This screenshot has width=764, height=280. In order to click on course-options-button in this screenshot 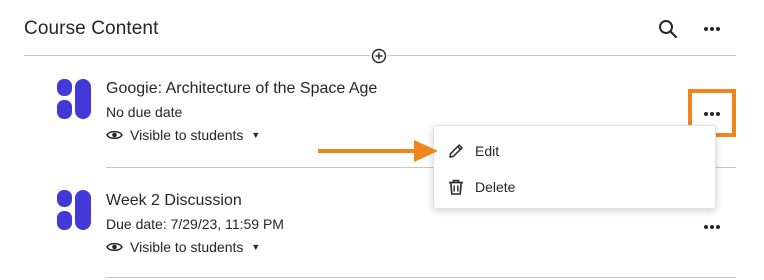, I will do `click(712, 29)`.